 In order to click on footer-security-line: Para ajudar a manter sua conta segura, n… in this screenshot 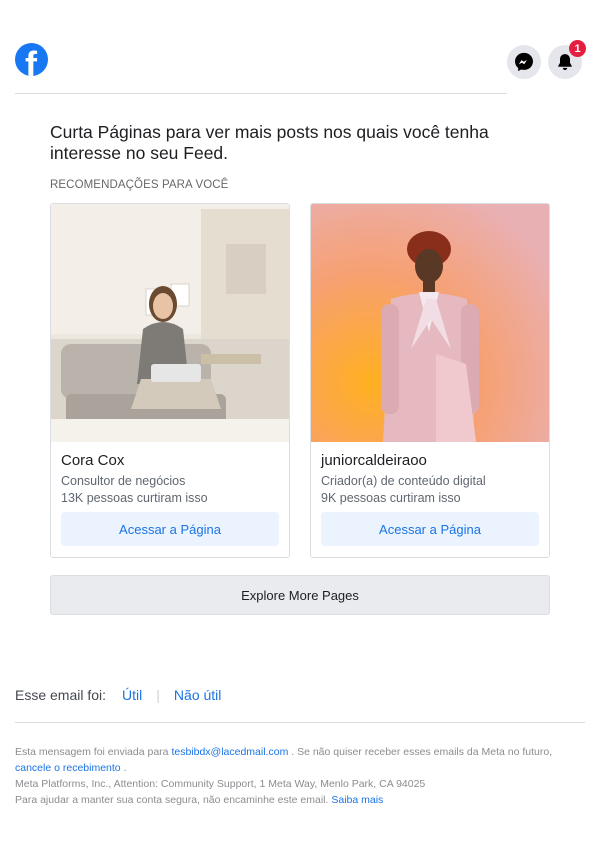, I will do `click(300, 800)`.